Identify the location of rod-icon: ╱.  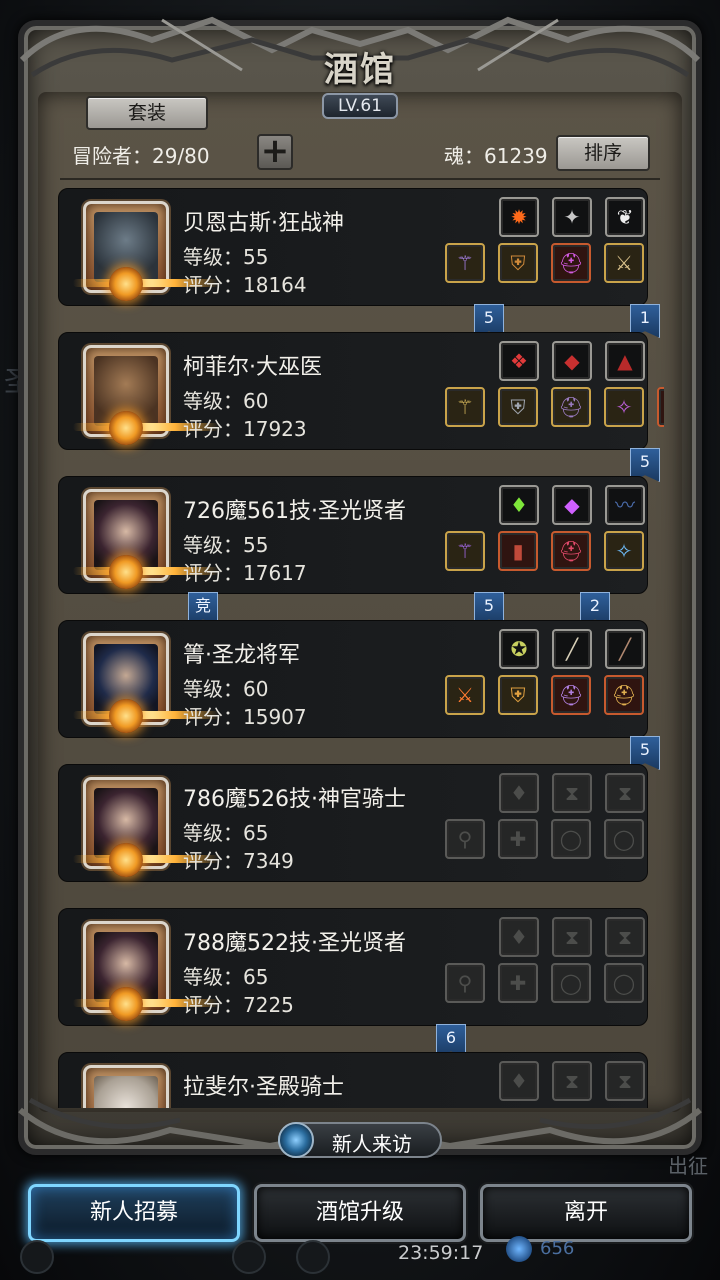
(572, 649).